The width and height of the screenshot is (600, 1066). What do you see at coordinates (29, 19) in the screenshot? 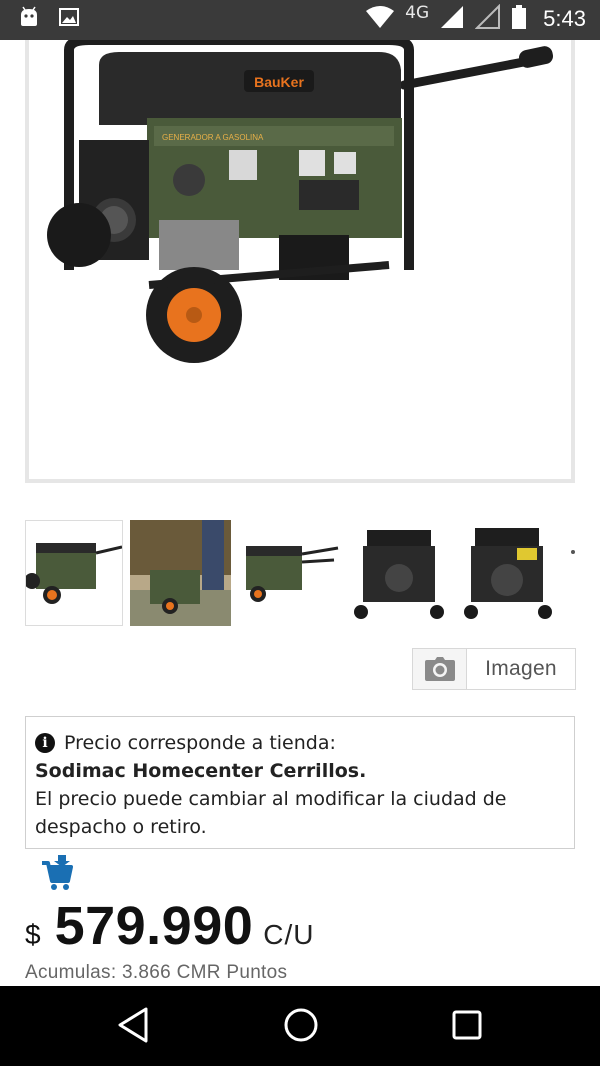
I see `android-debug-icon` at bounding box center [29, 19].